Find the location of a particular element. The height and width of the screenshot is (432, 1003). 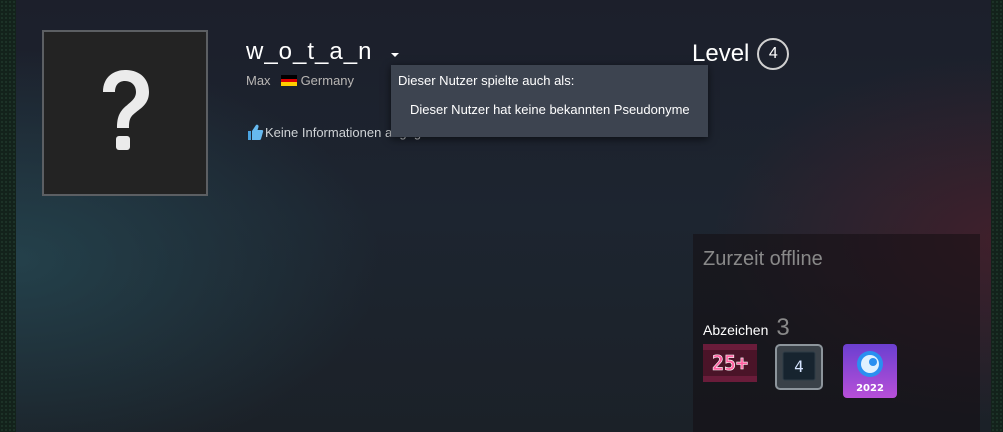

page-side-right is located at coordinates (997, 216).